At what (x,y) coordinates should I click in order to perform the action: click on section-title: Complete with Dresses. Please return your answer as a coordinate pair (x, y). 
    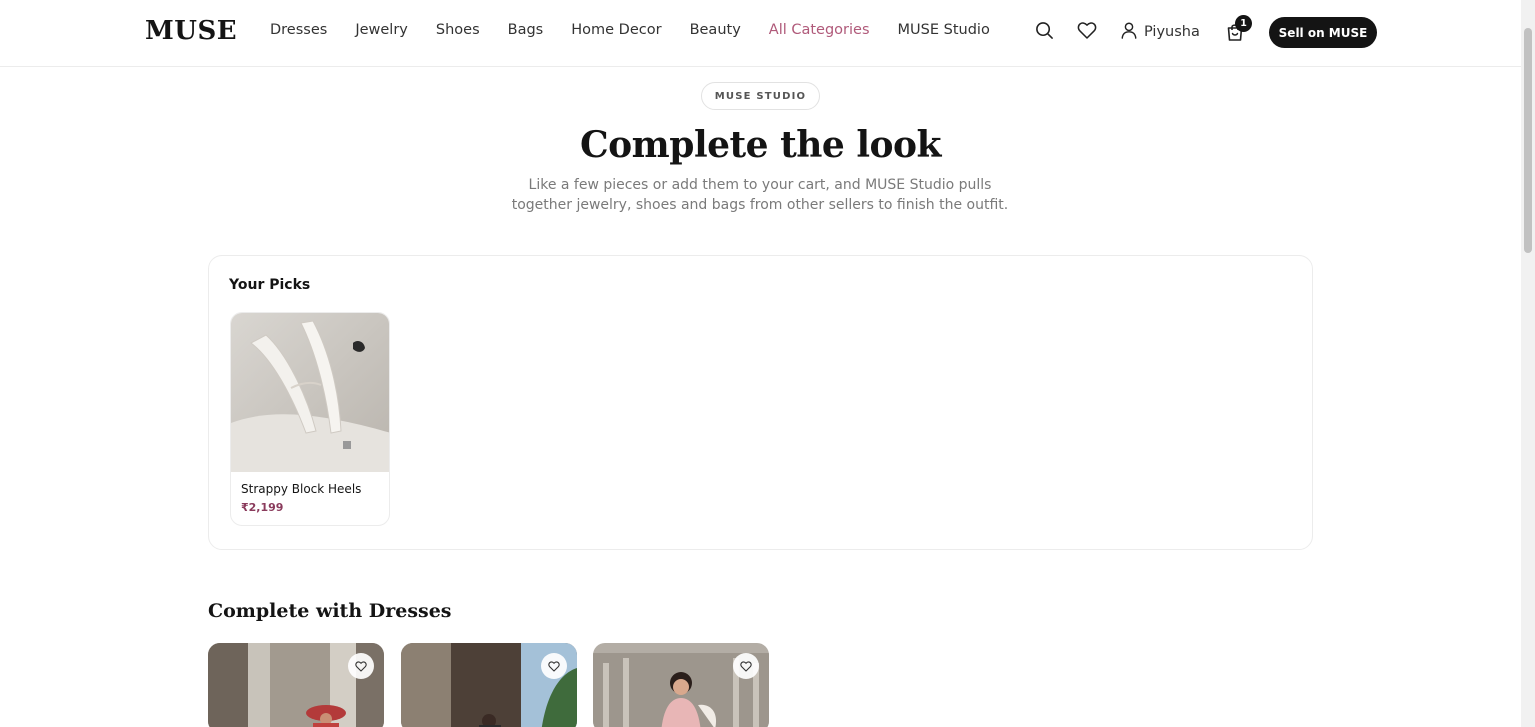
    Looking at the image, I should click on (330, 611).